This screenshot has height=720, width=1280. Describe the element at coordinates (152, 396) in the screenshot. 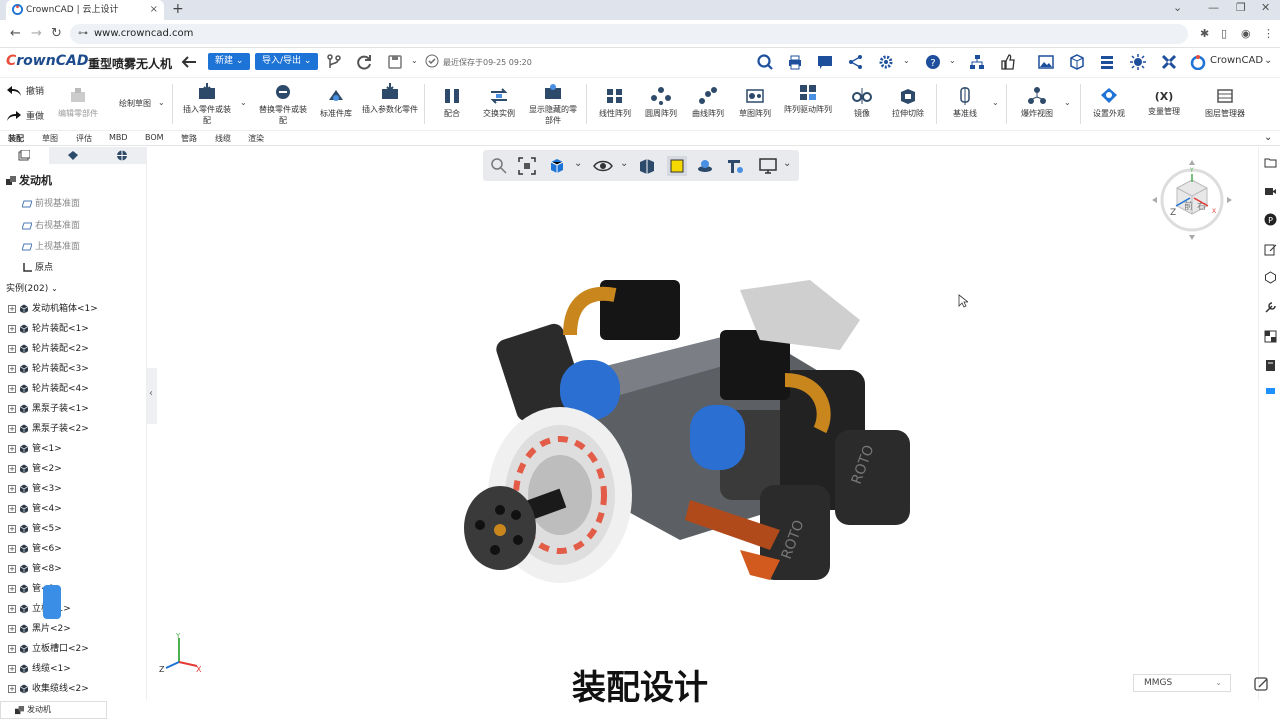

I see `collapse-panel-button: ‹` at that location.